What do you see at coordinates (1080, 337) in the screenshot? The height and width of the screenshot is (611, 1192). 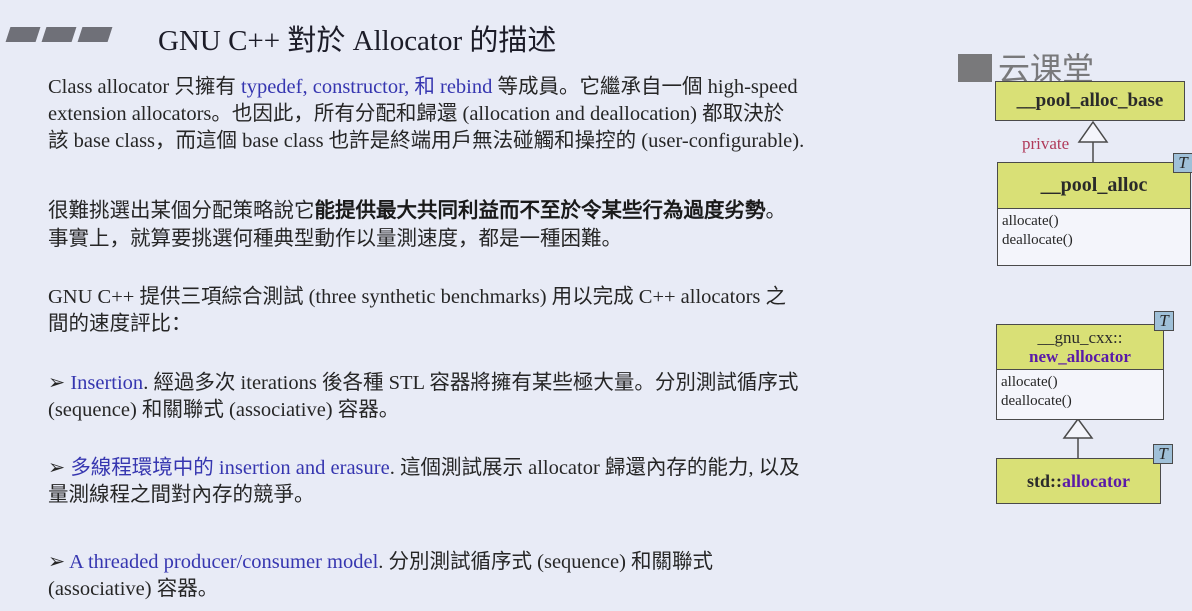 I see `namespace: __gnu_cxx::` at bounding box center [1080, 337].